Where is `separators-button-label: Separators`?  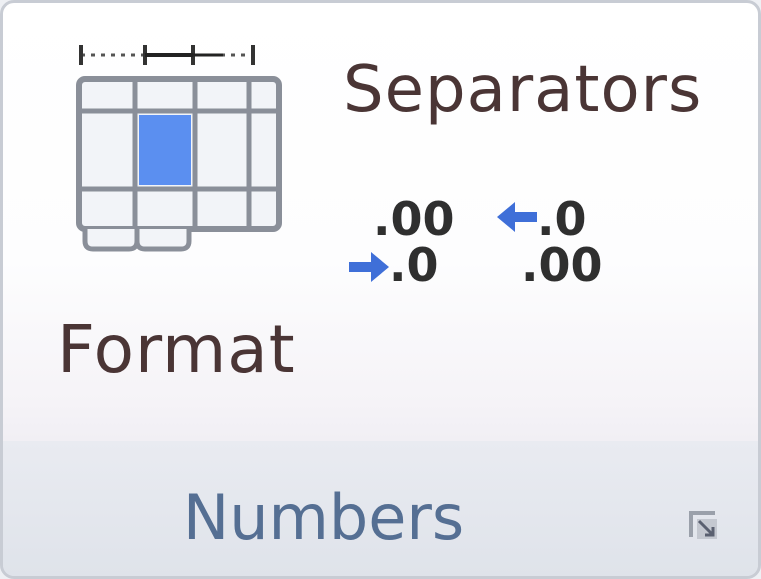
separators-button-label: Separators is located at coordinates (523, 90).